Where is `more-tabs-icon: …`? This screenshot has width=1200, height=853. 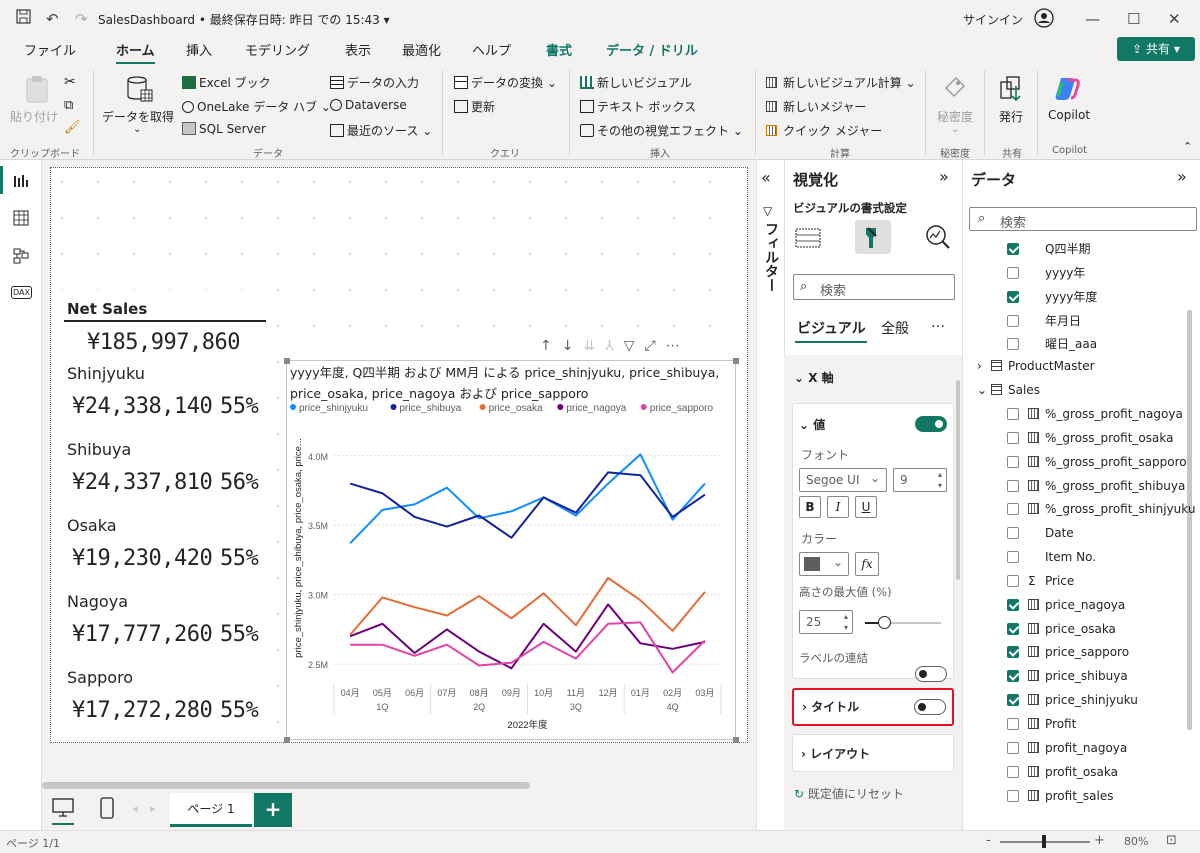
more-tabs-icon: … is located at coordinates (938, 323).